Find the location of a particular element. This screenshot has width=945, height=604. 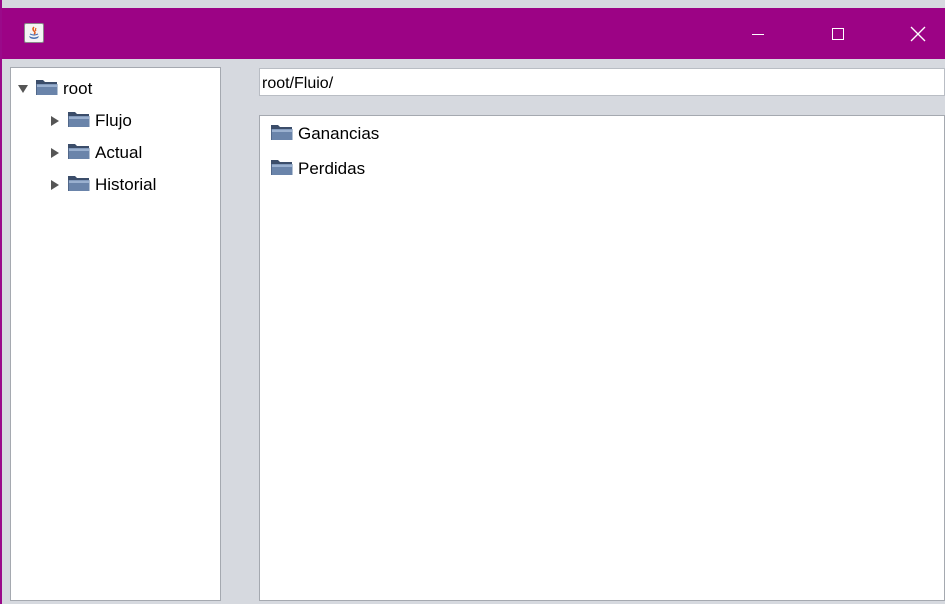

java-icon is located at coordinates (34, 33).